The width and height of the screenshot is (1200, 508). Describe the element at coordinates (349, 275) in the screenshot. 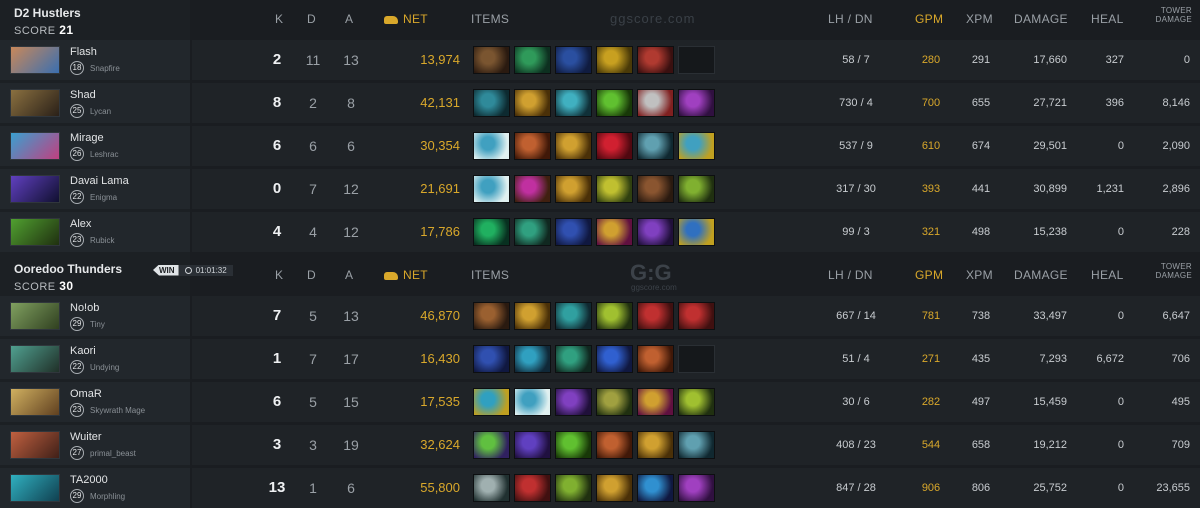

I see `header-a: A` at that location.